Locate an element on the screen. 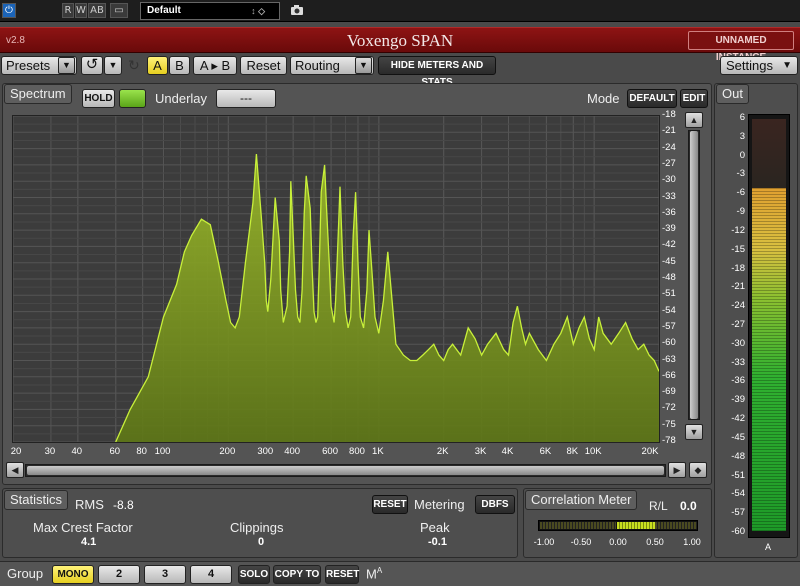 This screenshot has height=586, width=800. metering-select: DBFS is located at coordinates (495, 504).